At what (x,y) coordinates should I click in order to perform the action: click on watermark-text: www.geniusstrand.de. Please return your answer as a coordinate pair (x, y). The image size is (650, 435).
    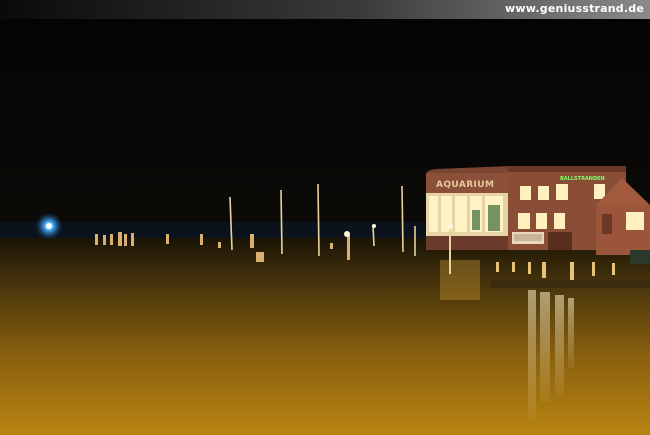
    Looking at the image, I should click on (574, 8).